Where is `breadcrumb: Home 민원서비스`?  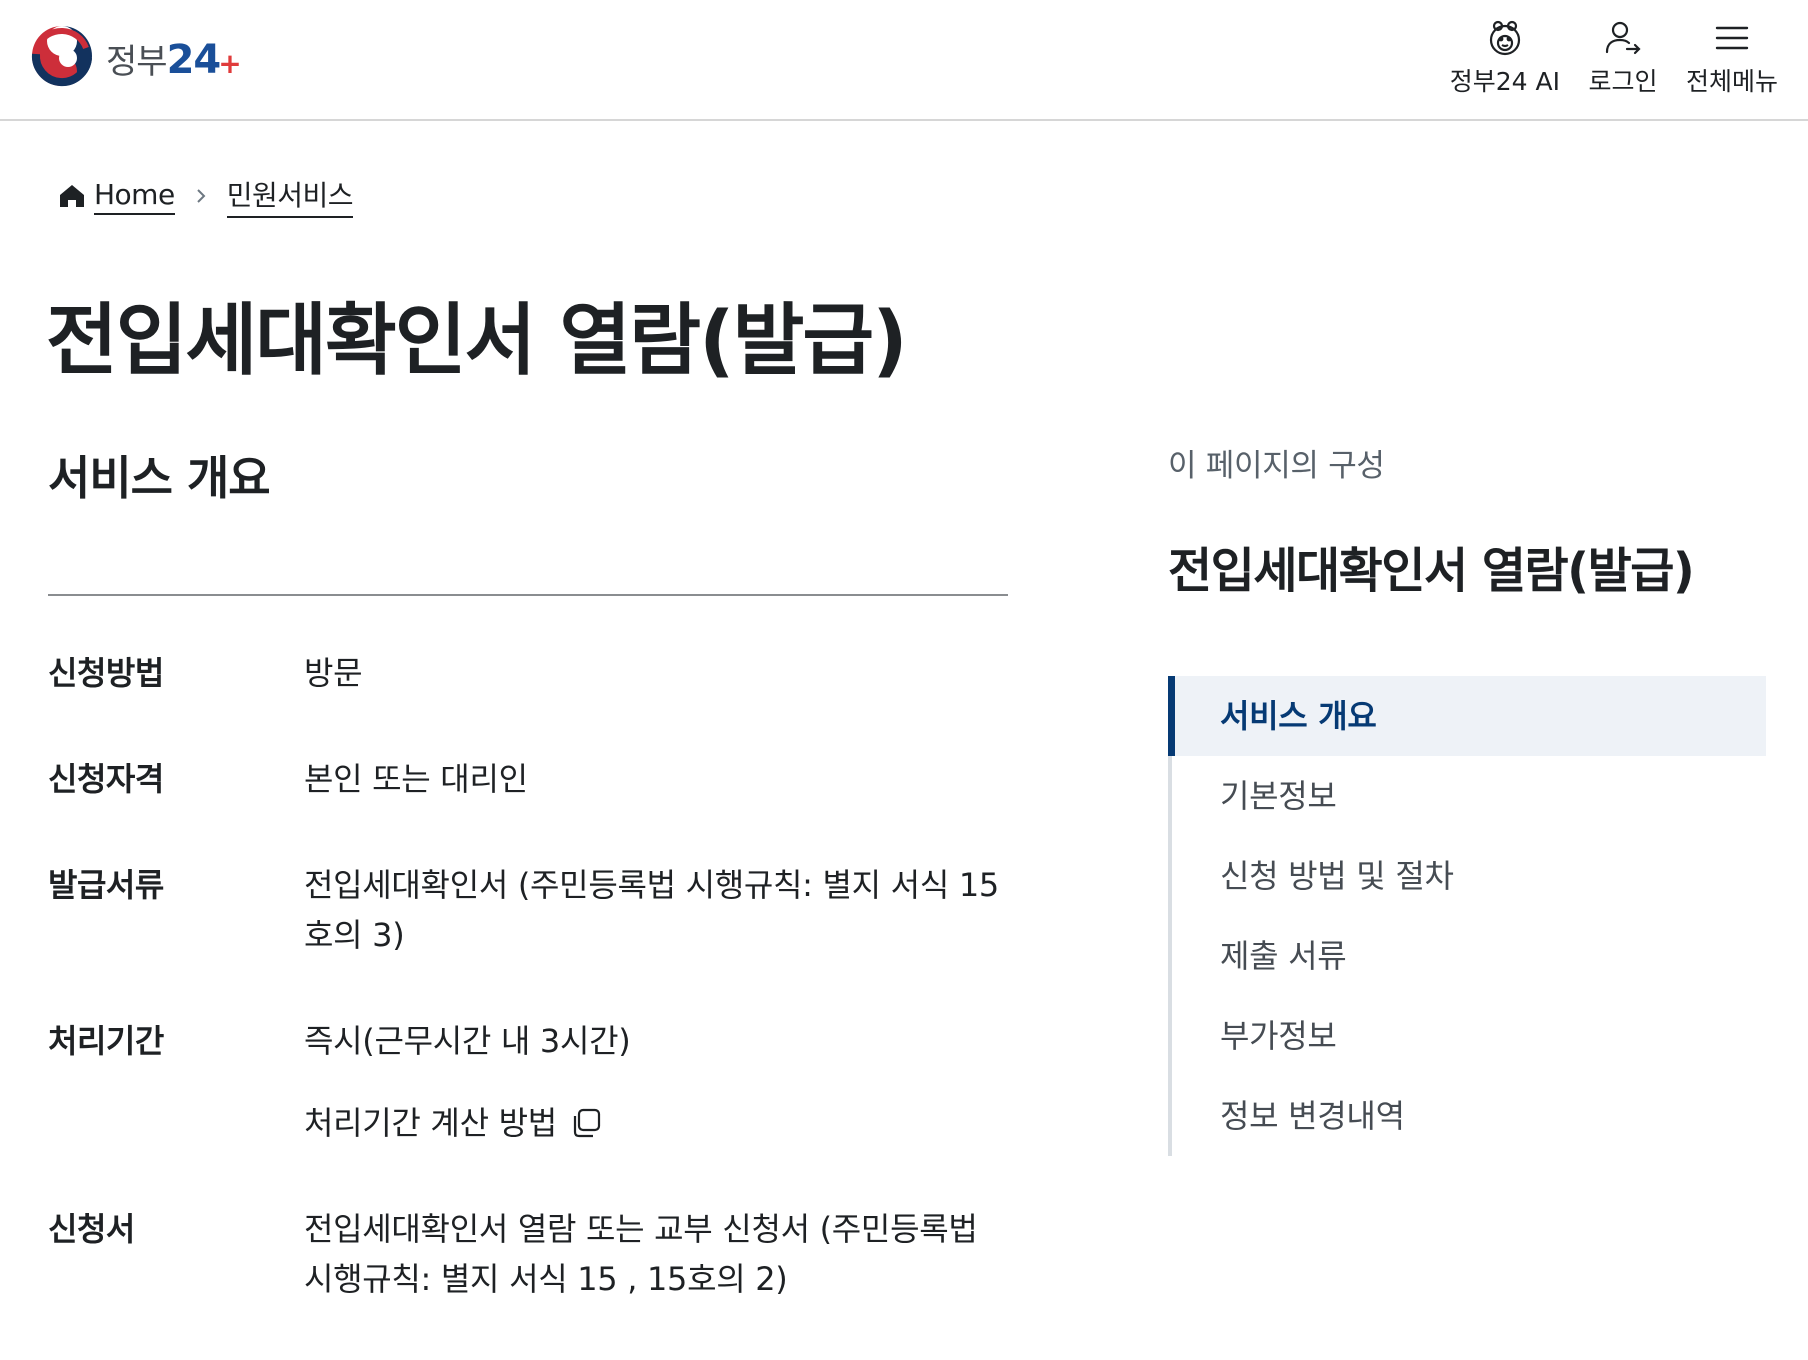 breadcrumb: Home 민원서비스 is located at coordinates (206, 196).